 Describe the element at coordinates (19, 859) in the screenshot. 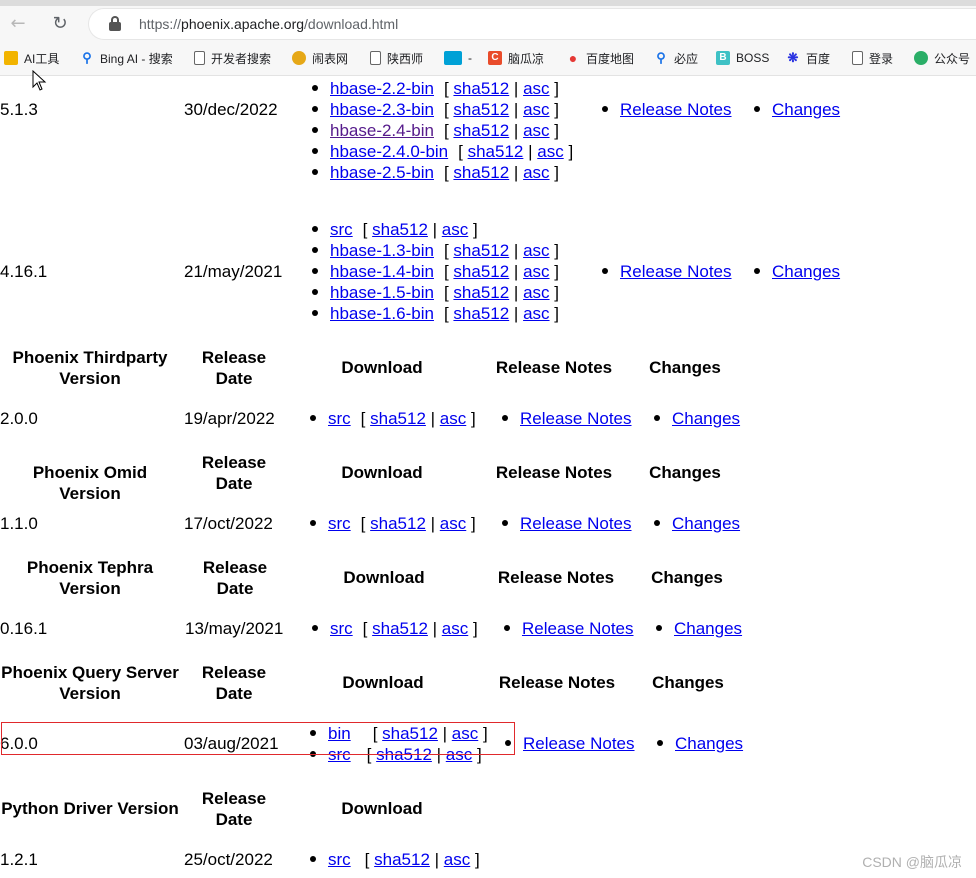

I see `version-cell: 1.2.1` at that location.